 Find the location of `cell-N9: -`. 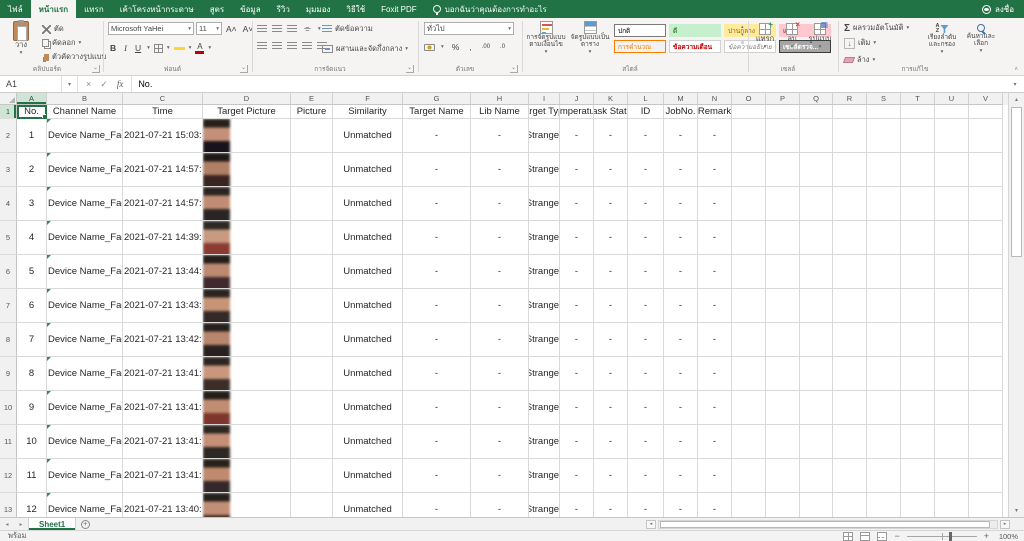

cell-N9: - is located at coordinates (715, 374).